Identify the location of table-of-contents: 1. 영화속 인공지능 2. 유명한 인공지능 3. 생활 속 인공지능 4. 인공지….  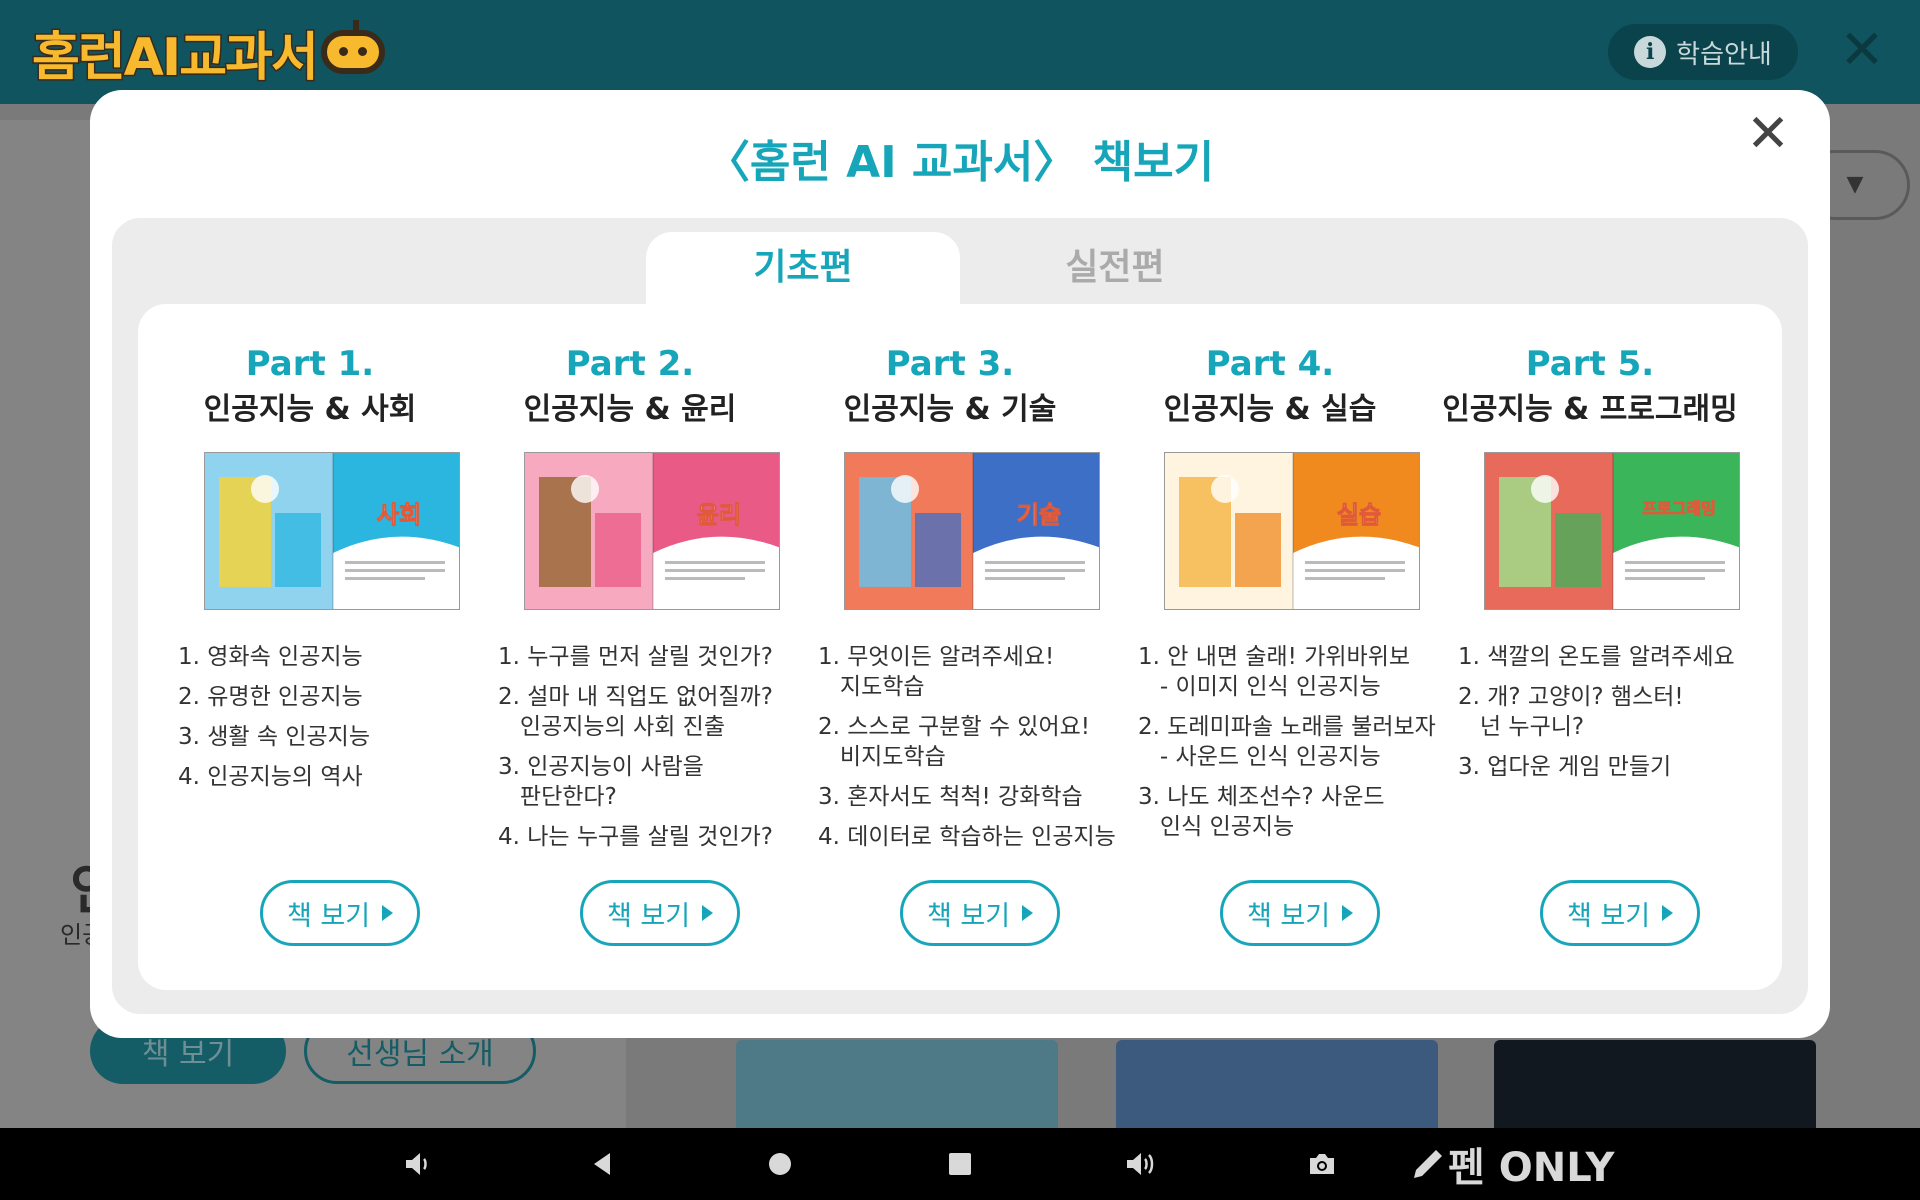
(330, 722).